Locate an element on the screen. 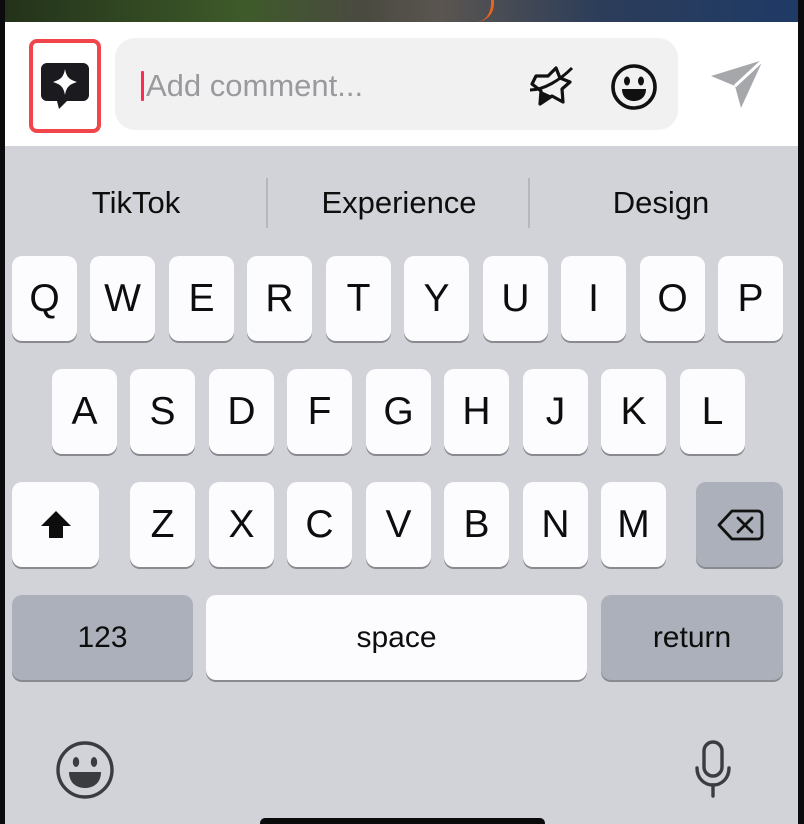 The width and height of the screenshot is (804, 824). key-label: T is located at coordinates (358, 298).